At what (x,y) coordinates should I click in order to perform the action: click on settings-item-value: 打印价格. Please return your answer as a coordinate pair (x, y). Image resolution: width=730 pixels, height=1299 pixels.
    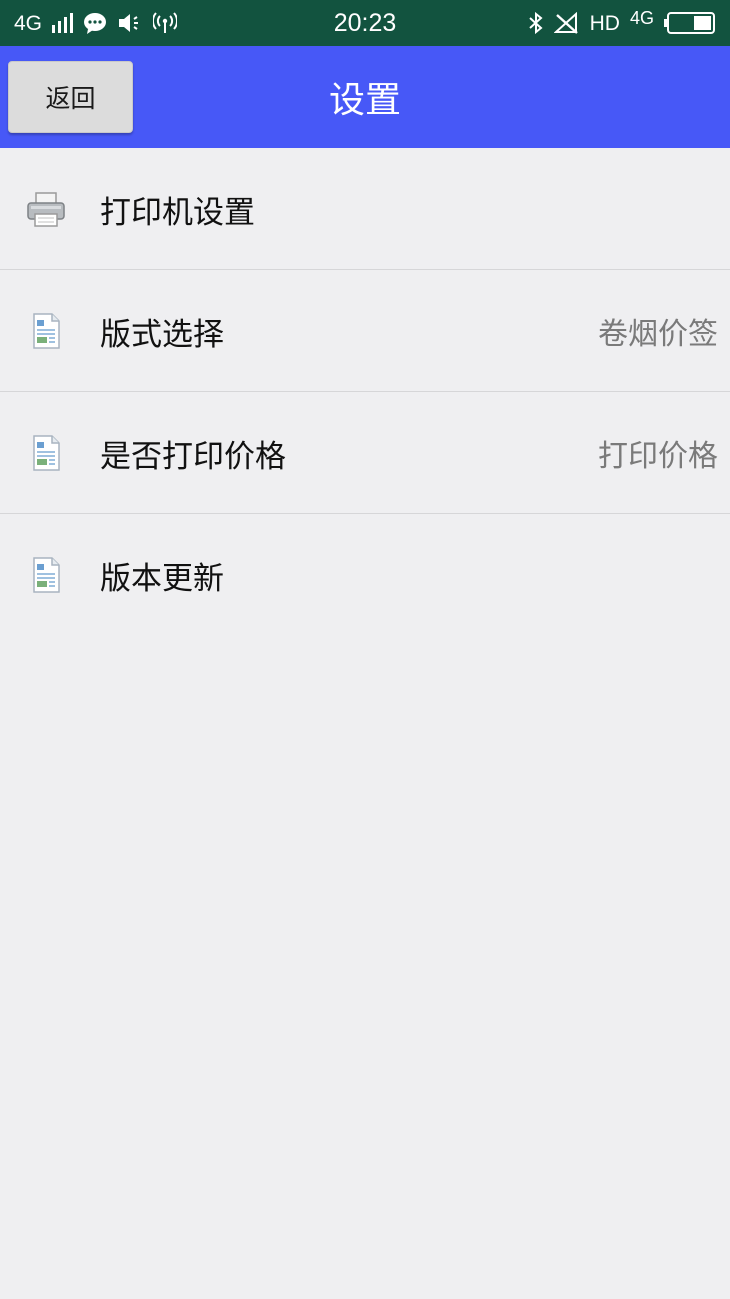
    Looking at the image, I should click on (658, 456).